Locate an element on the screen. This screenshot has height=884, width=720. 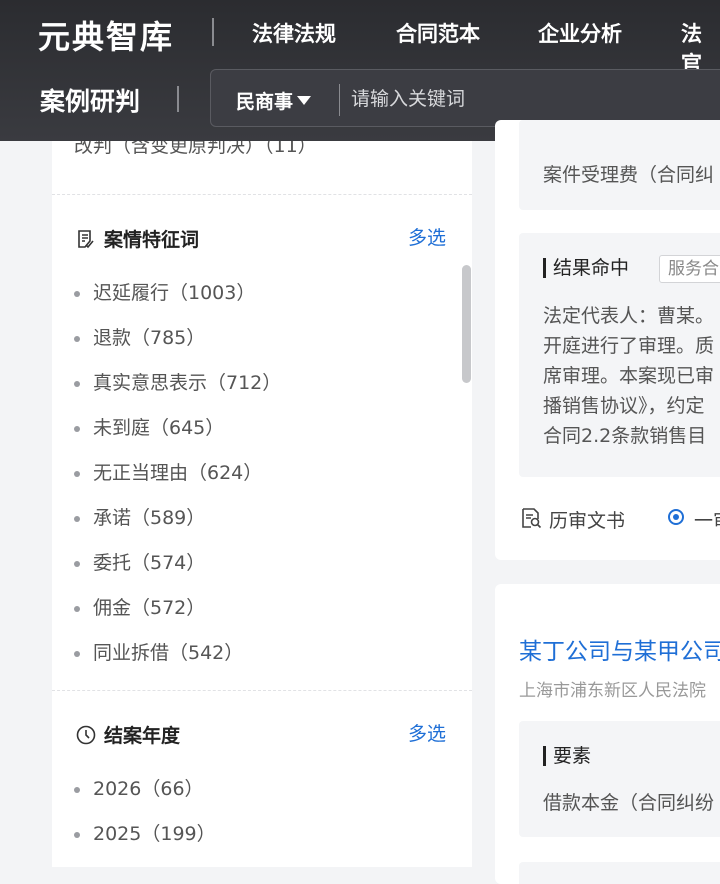
para-line: 合同2.2条款销售目 is located at coordinates (625, 436).